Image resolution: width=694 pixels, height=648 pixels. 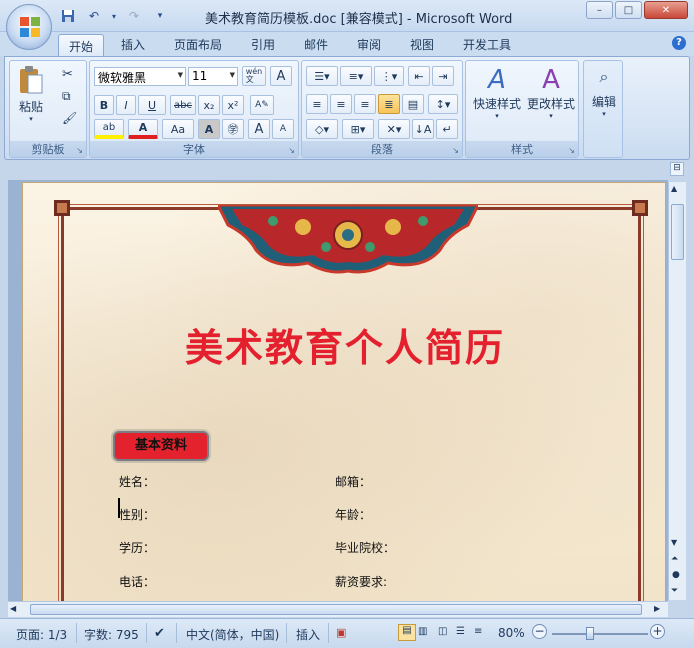 I want to click on tab-page-layout: 页面布局, so click(x=198, y=44).